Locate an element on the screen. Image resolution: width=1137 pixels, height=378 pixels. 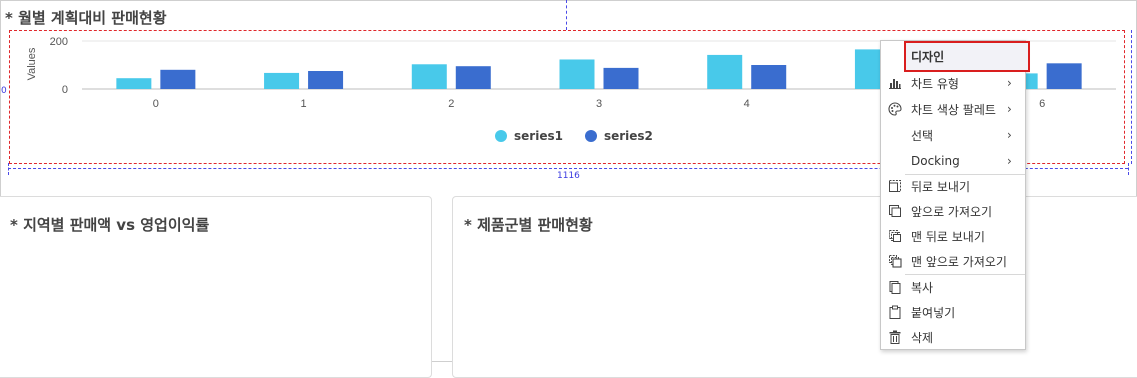
x-tick-label: 0 is located at coordinates (156, 104).